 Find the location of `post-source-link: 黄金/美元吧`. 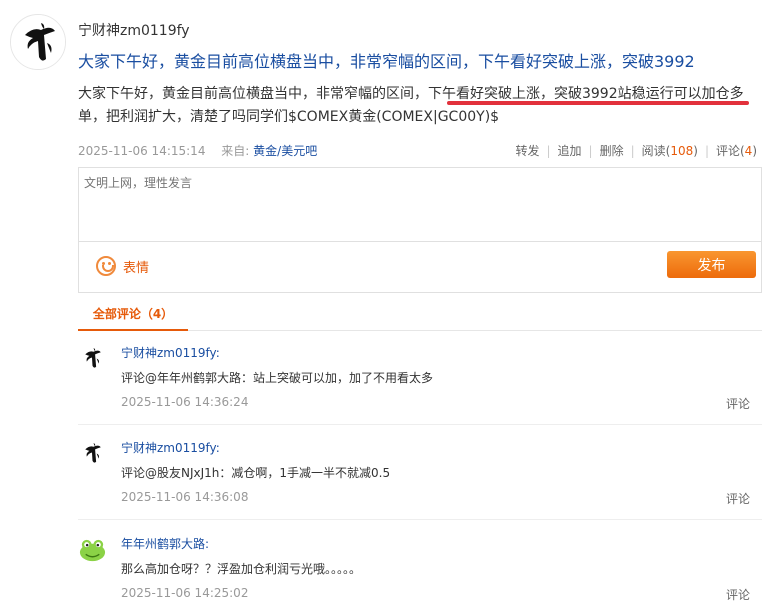

post-source-link: 黄金/美元吧 is located at coordinates (285, 151).